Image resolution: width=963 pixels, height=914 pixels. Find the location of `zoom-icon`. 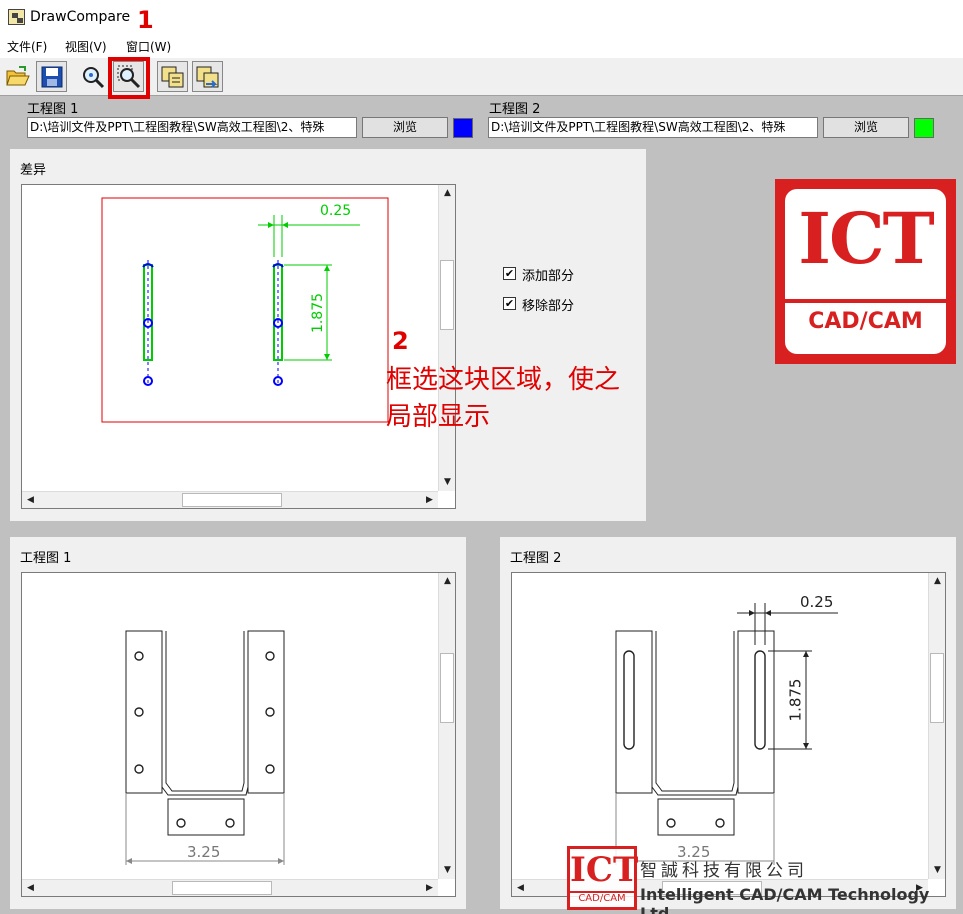

zoom-icon is located at coordinates (93, 77).